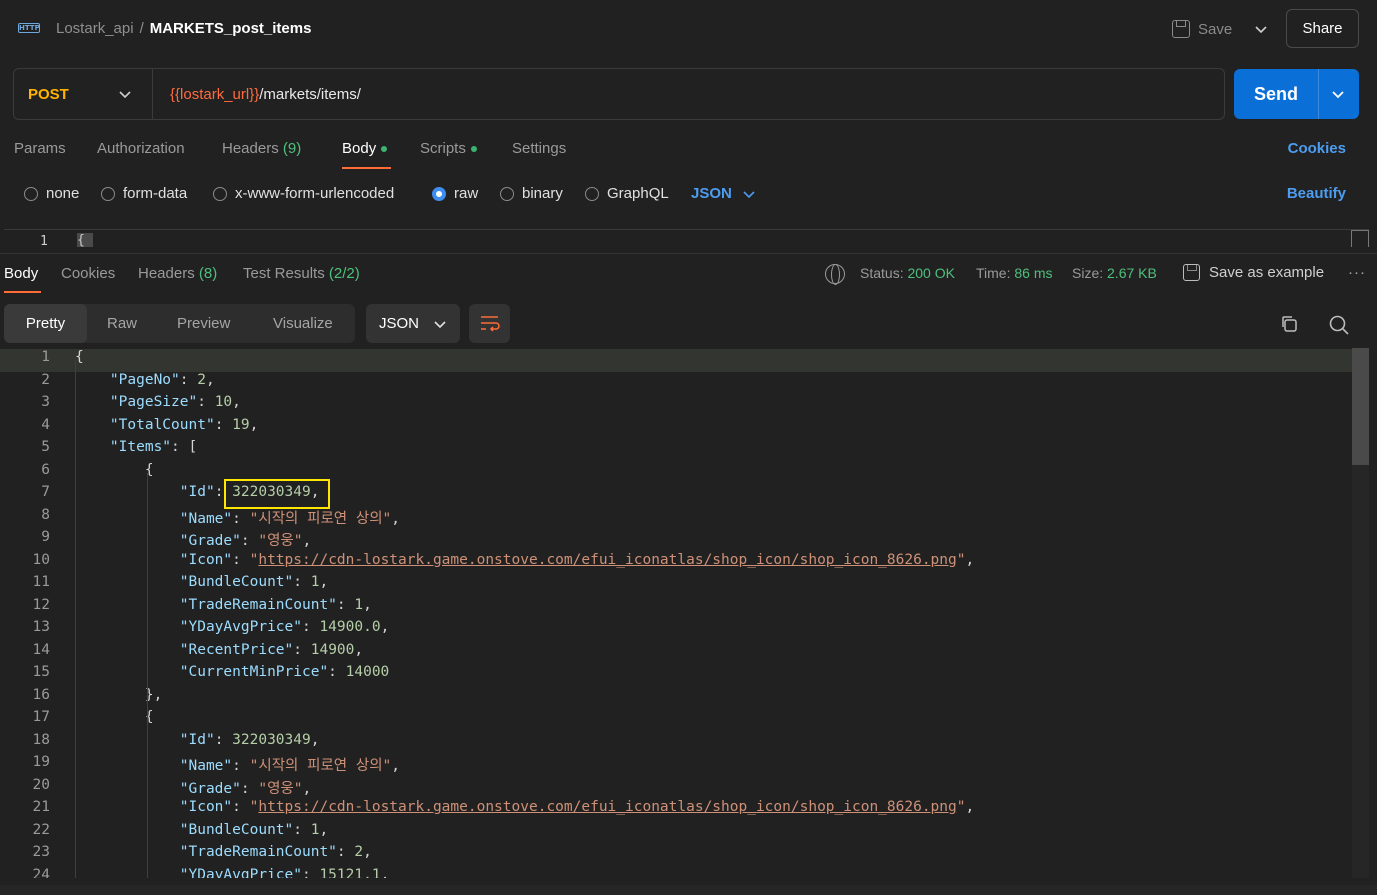  Describe the element at coordinates (676, 653) in the screenshot. I see `code-line: 14 "RecentPrice": 14900,` at that location.